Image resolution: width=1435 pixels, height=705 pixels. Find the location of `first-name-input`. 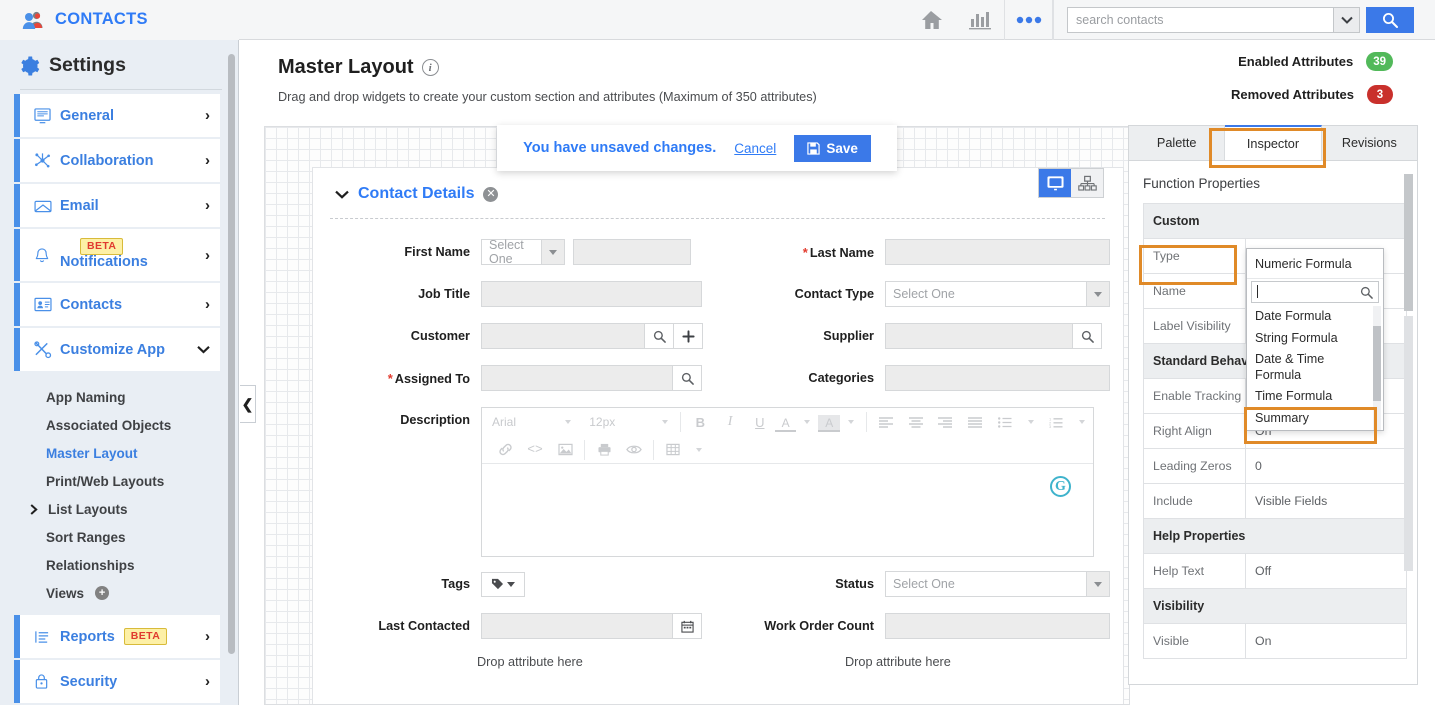

first-name-input is located at coordinates (632, 252).